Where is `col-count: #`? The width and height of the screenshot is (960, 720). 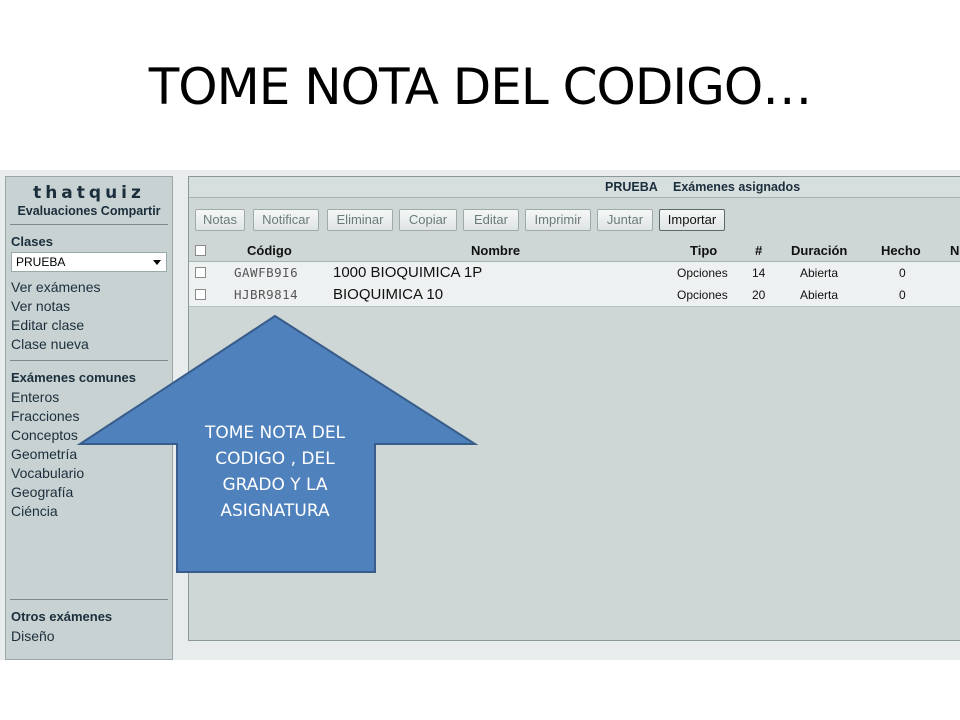
col-count: # is located at coordinates (758, 251).